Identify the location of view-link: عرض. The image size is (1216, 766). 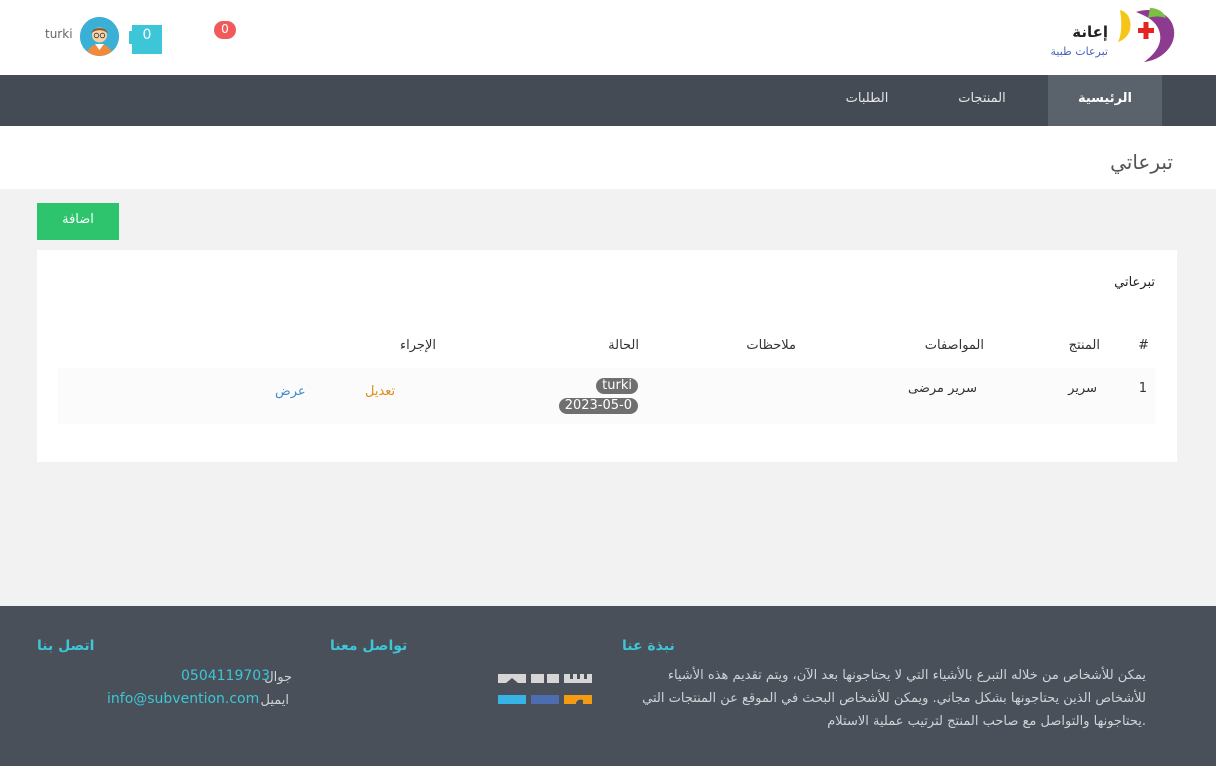
(290, 391).